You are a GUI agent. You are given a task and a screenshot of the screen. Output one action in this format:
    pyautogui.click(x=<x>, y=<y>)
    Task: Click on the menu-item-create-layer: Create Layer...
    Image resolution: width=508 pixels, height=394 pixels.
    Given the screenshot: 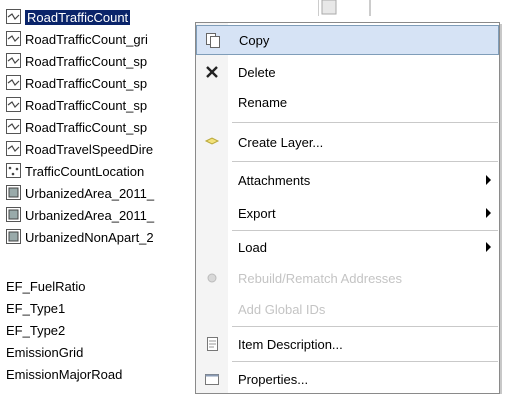 What is the action you would take?
    pyautogui.click(x=347, y=142)
    